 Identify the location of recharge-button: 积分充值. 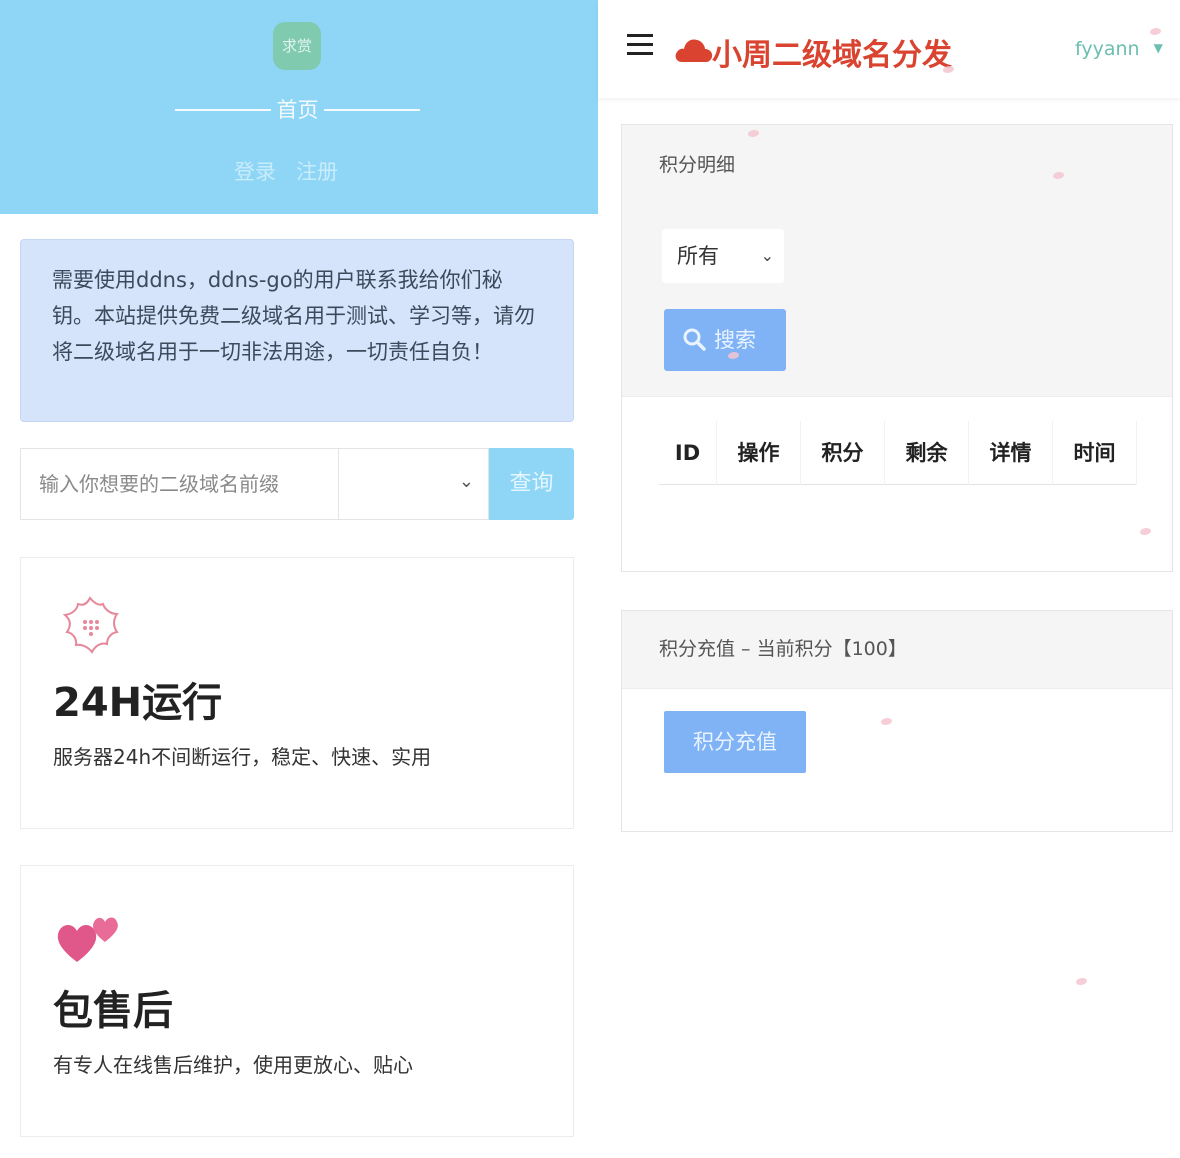
(735, 742).